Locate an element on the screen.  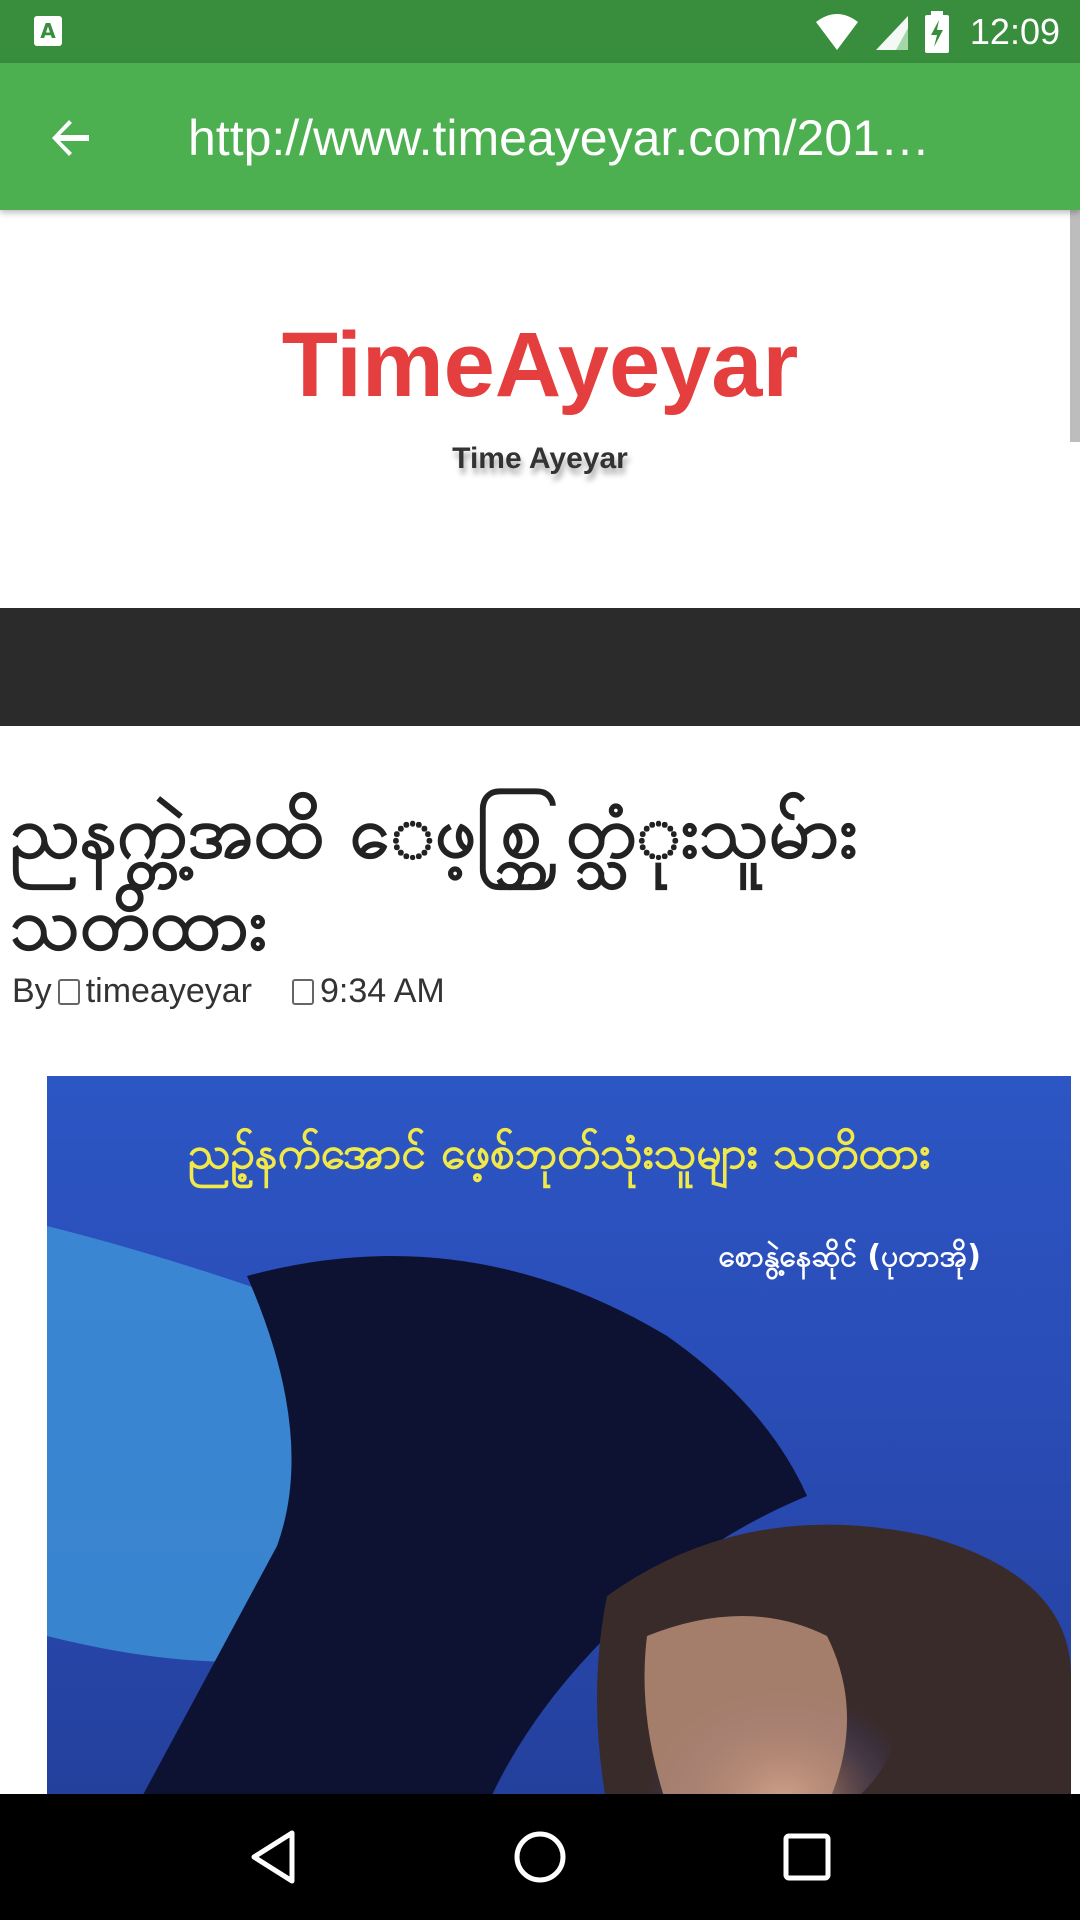
nav-back-button is located at coordinates (273, 1857).